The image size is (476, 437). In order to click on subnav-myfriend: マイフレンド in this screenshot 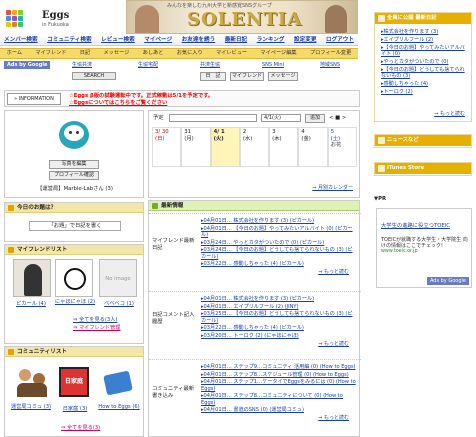, I will do `click(50, 53)`.